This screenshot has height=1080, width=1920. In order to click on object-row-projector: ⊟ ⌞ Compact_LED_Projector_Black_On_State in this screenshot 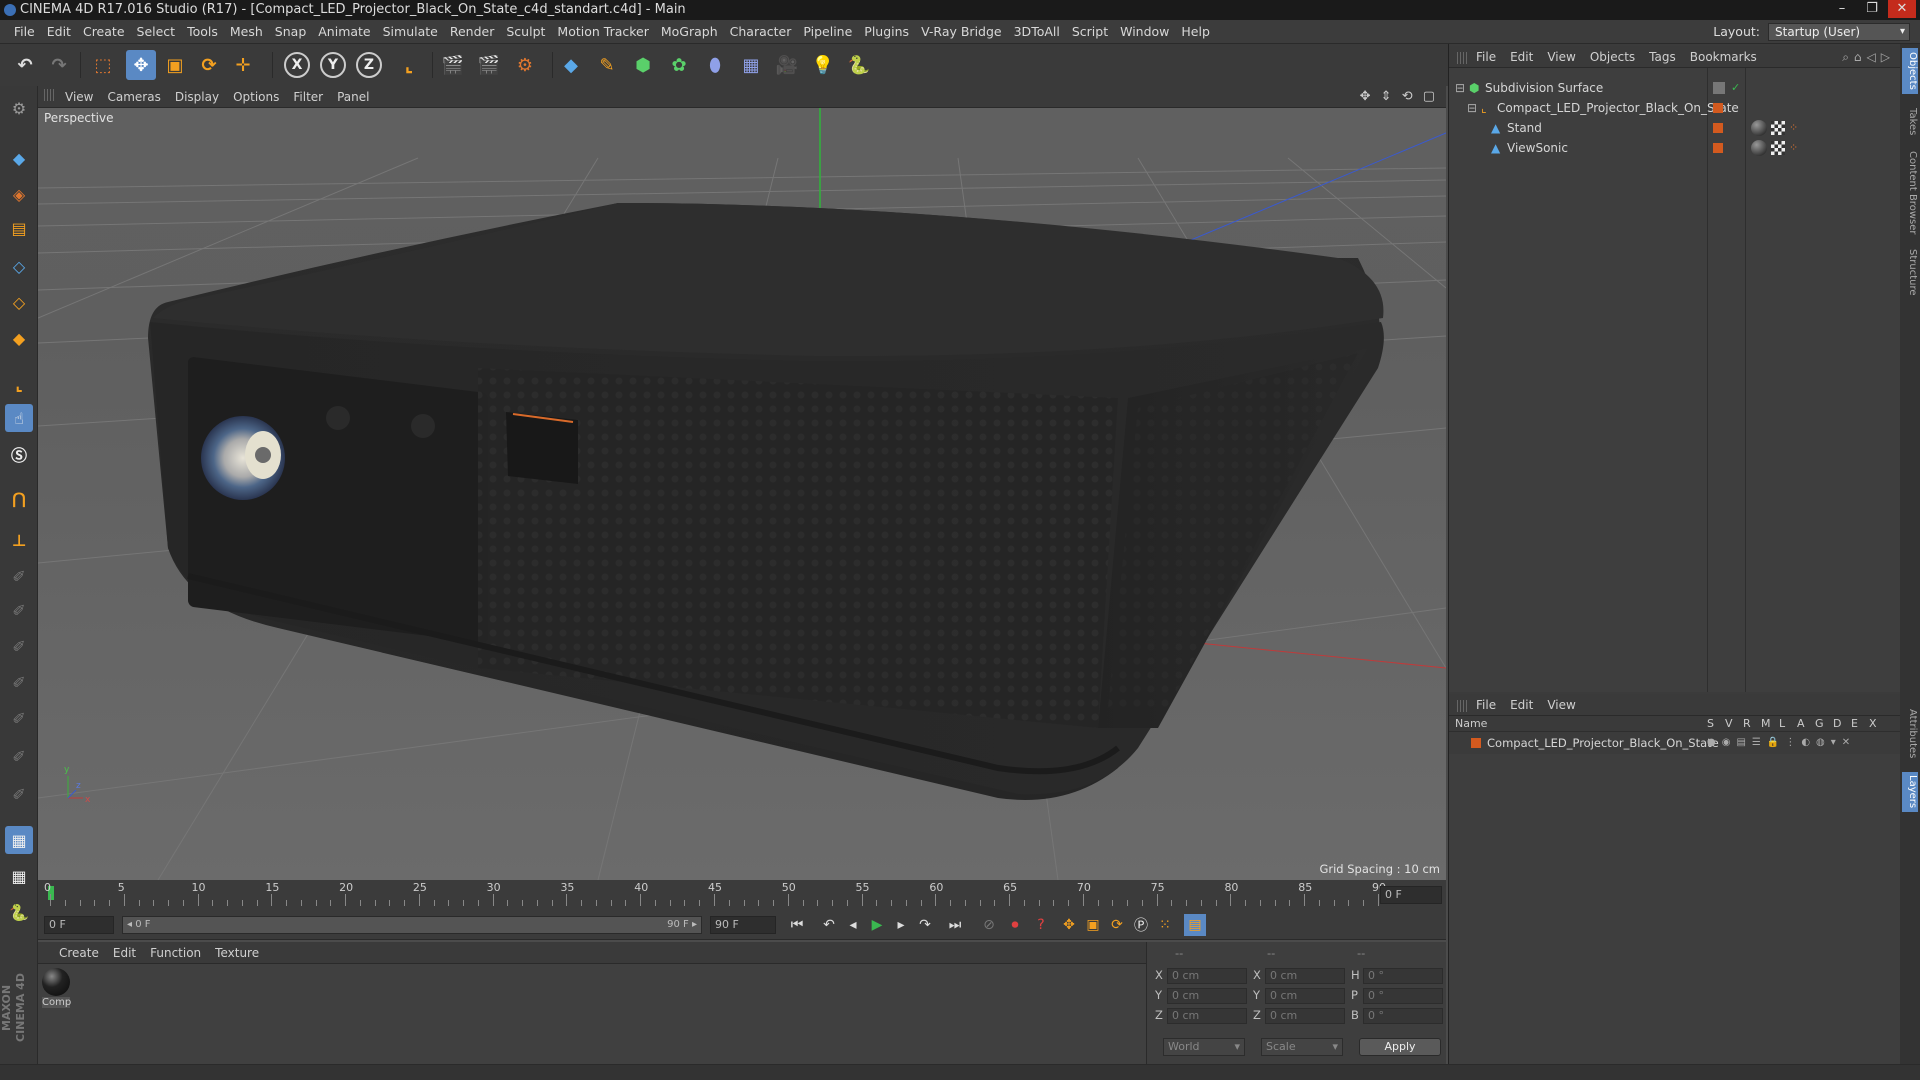, I will do `click(1675, 108)`.